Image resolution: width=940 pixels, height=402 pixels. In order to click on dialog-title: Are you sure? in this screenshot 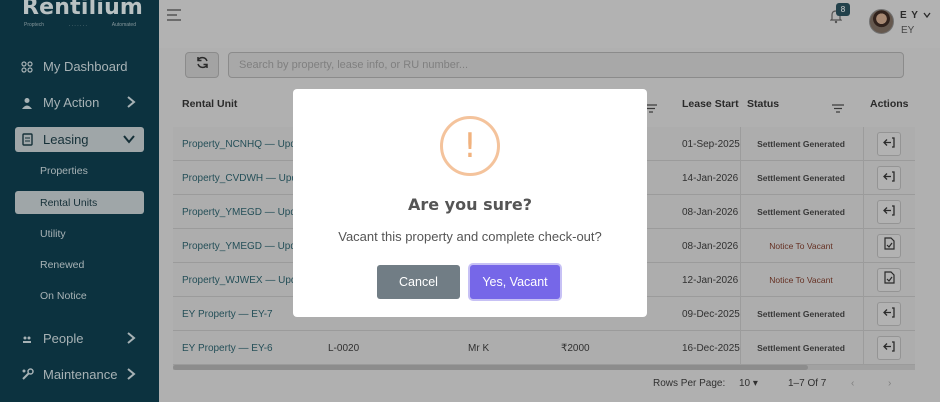, I will do `click(469, 204)`.